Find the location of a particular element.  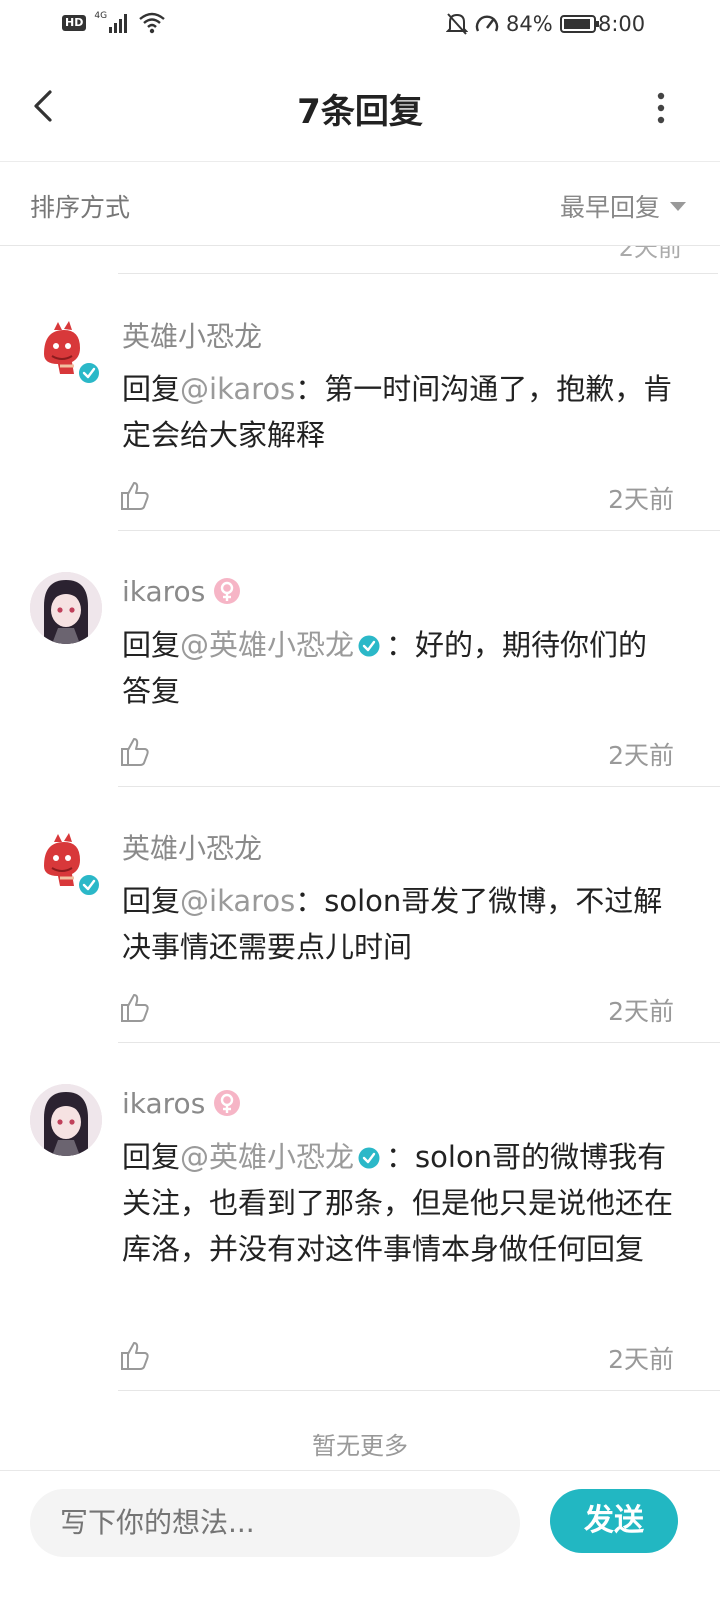

status-bar: HD 4G 84% 8:00 is located at coordinates (360, 26).